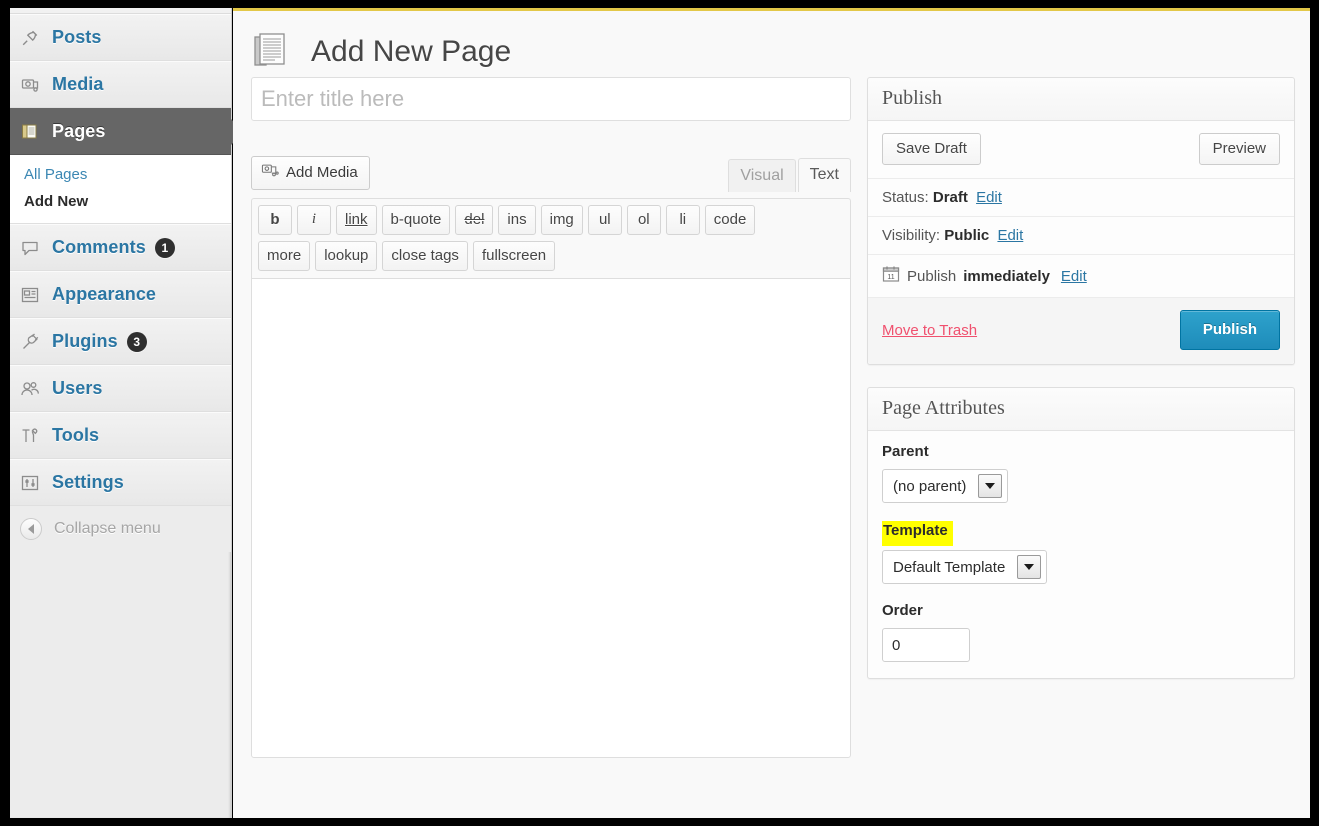  What do you see at coordinates (474, 220) in the screenshot?
I see `qt-button-del: del` at bounding box center [474, 220].